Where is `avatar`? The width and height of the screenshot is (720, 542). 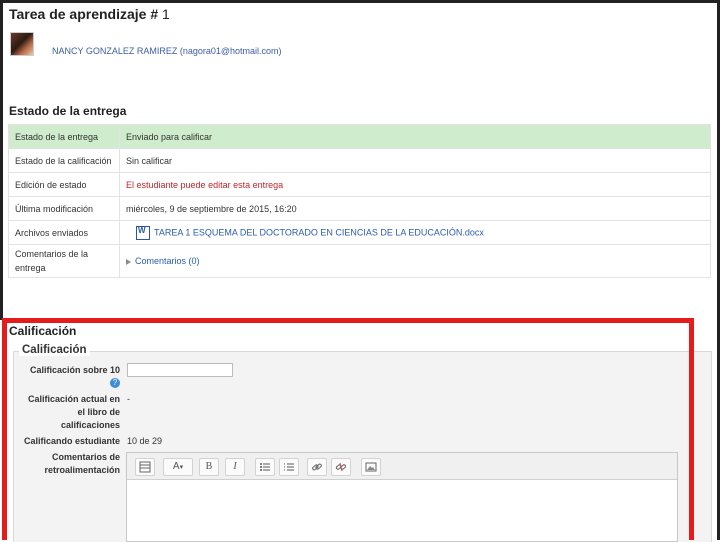
avatar is located at coordinates (22, 44).